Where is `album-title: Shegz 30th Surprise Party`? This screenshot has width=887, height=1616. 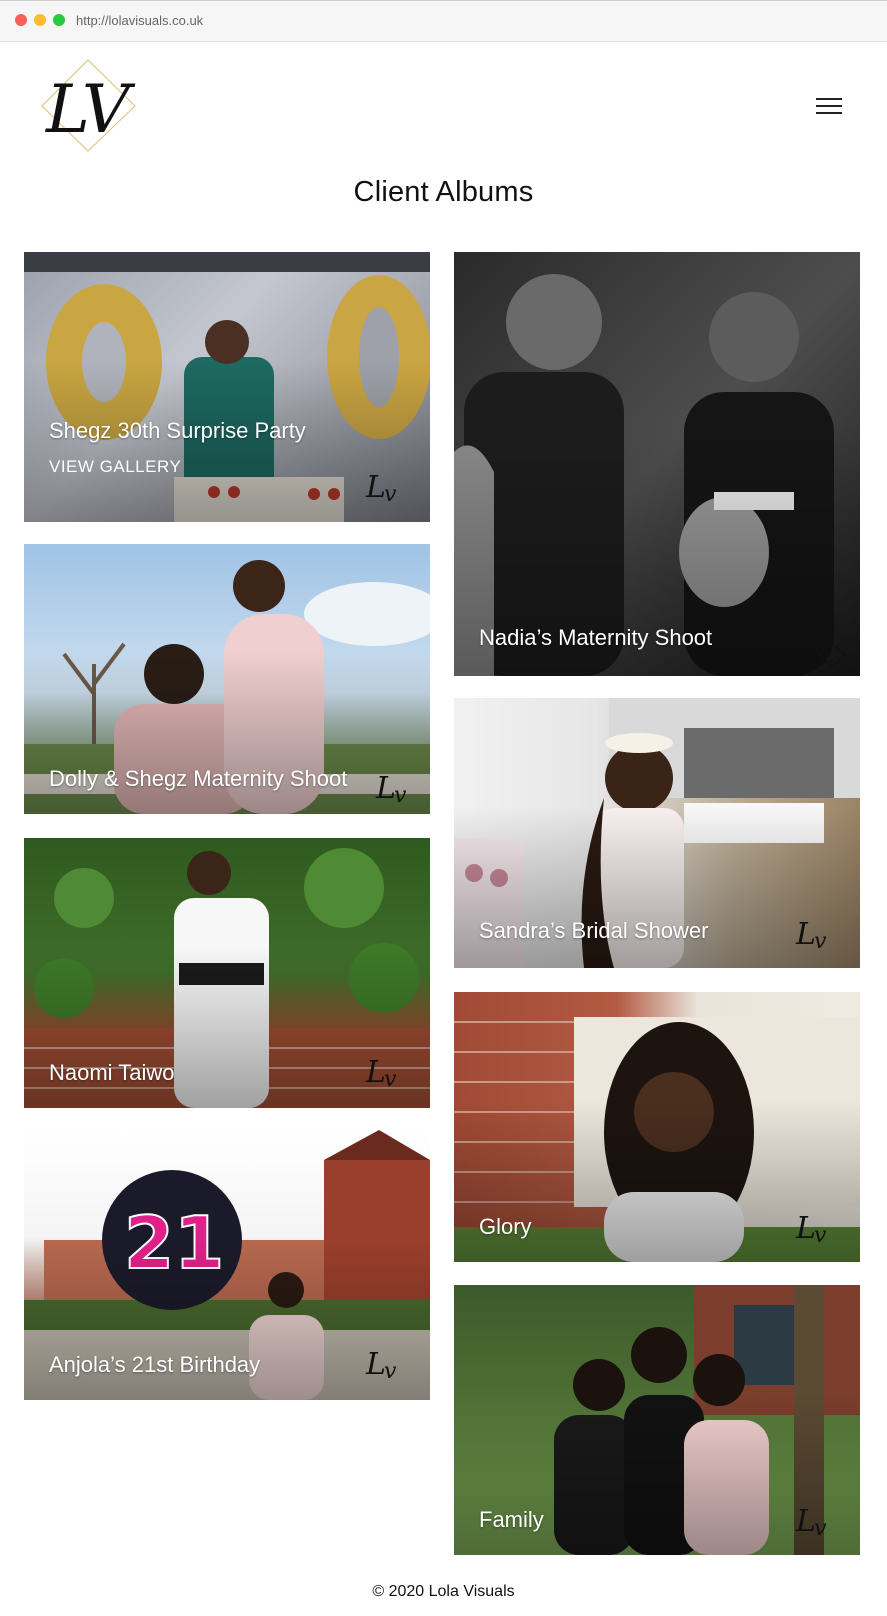
album-title: Shegz 30th Surprise Party is located at coordinates (177, 430).